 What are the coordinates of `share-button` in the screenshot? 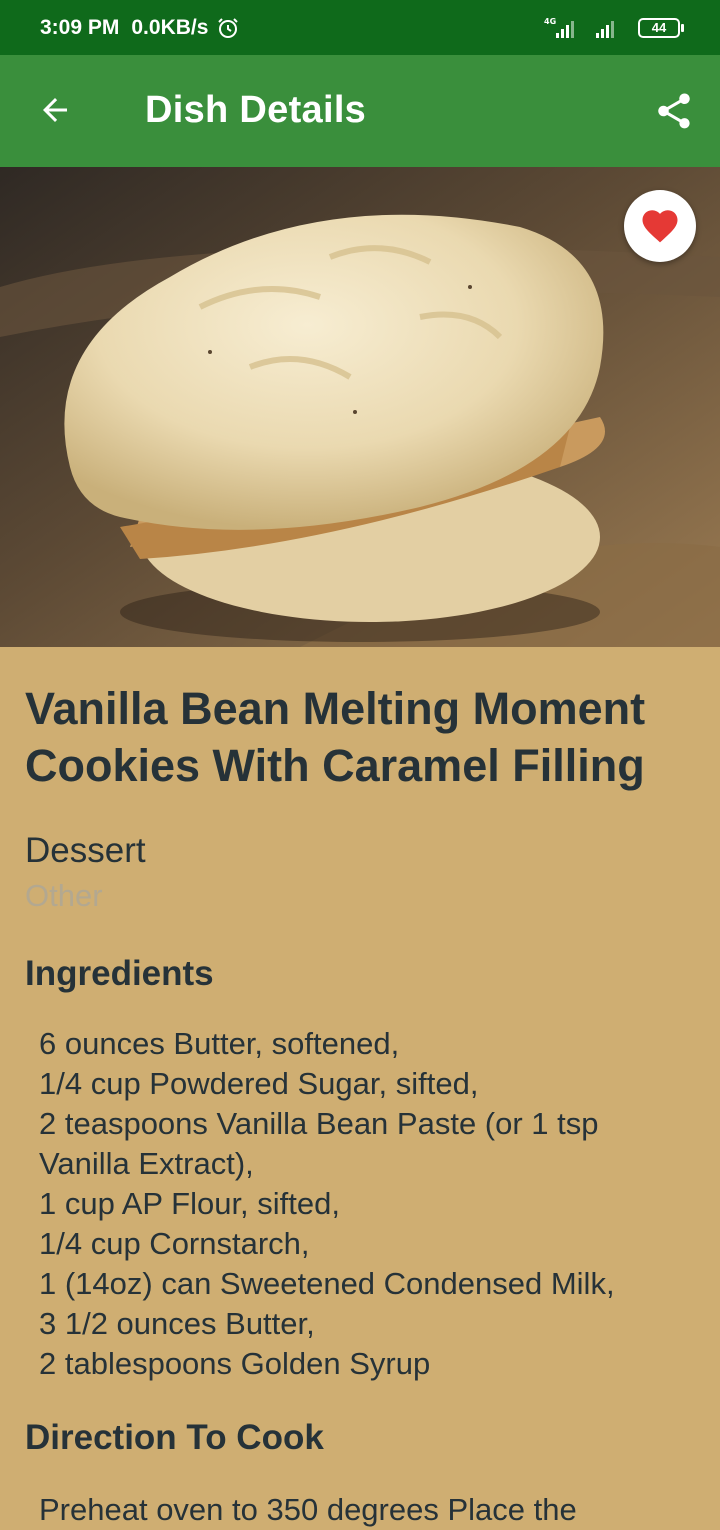 It's located at (674, 111).